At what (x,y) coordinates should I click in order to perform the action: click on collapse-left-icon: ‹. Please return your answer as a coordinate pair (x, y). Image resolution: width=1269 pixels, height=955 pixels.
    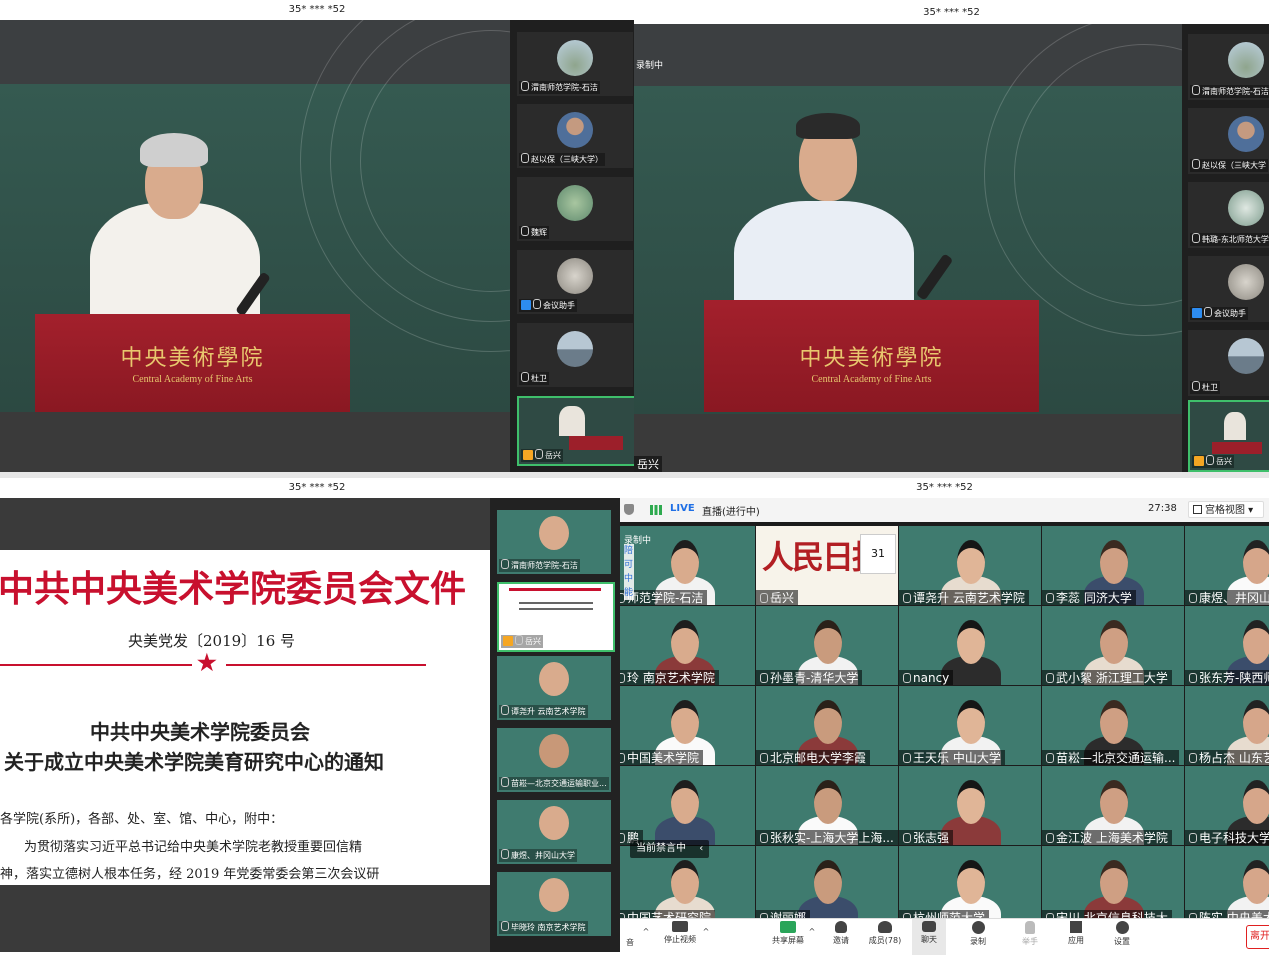
    Looking at the image, I should click on (701, 848).